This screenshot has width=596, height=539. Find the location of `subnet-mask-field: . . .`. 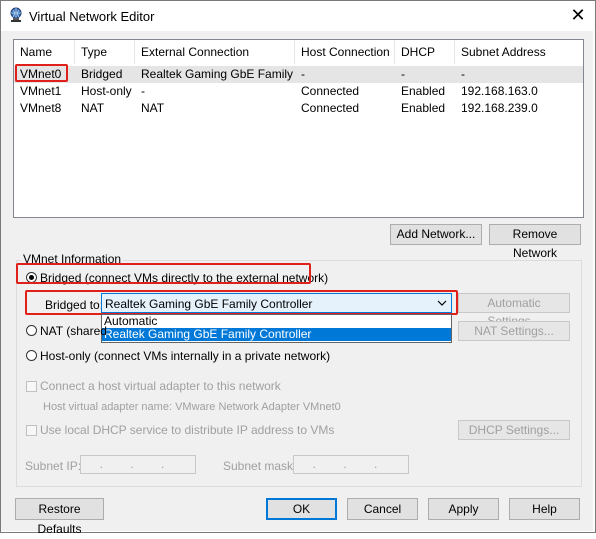

subnet-mask-field: . . . is located at coordinates (351, 464).